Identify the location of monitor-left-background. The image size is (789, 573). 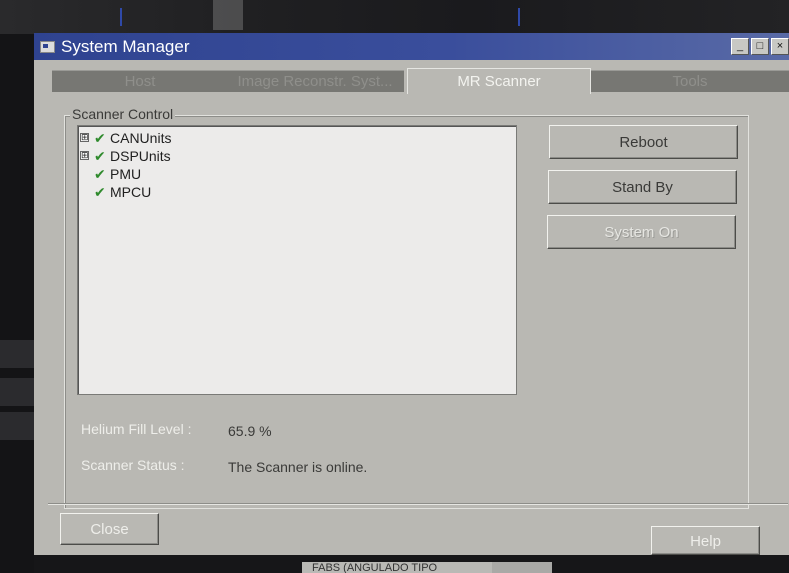
(17, 303).